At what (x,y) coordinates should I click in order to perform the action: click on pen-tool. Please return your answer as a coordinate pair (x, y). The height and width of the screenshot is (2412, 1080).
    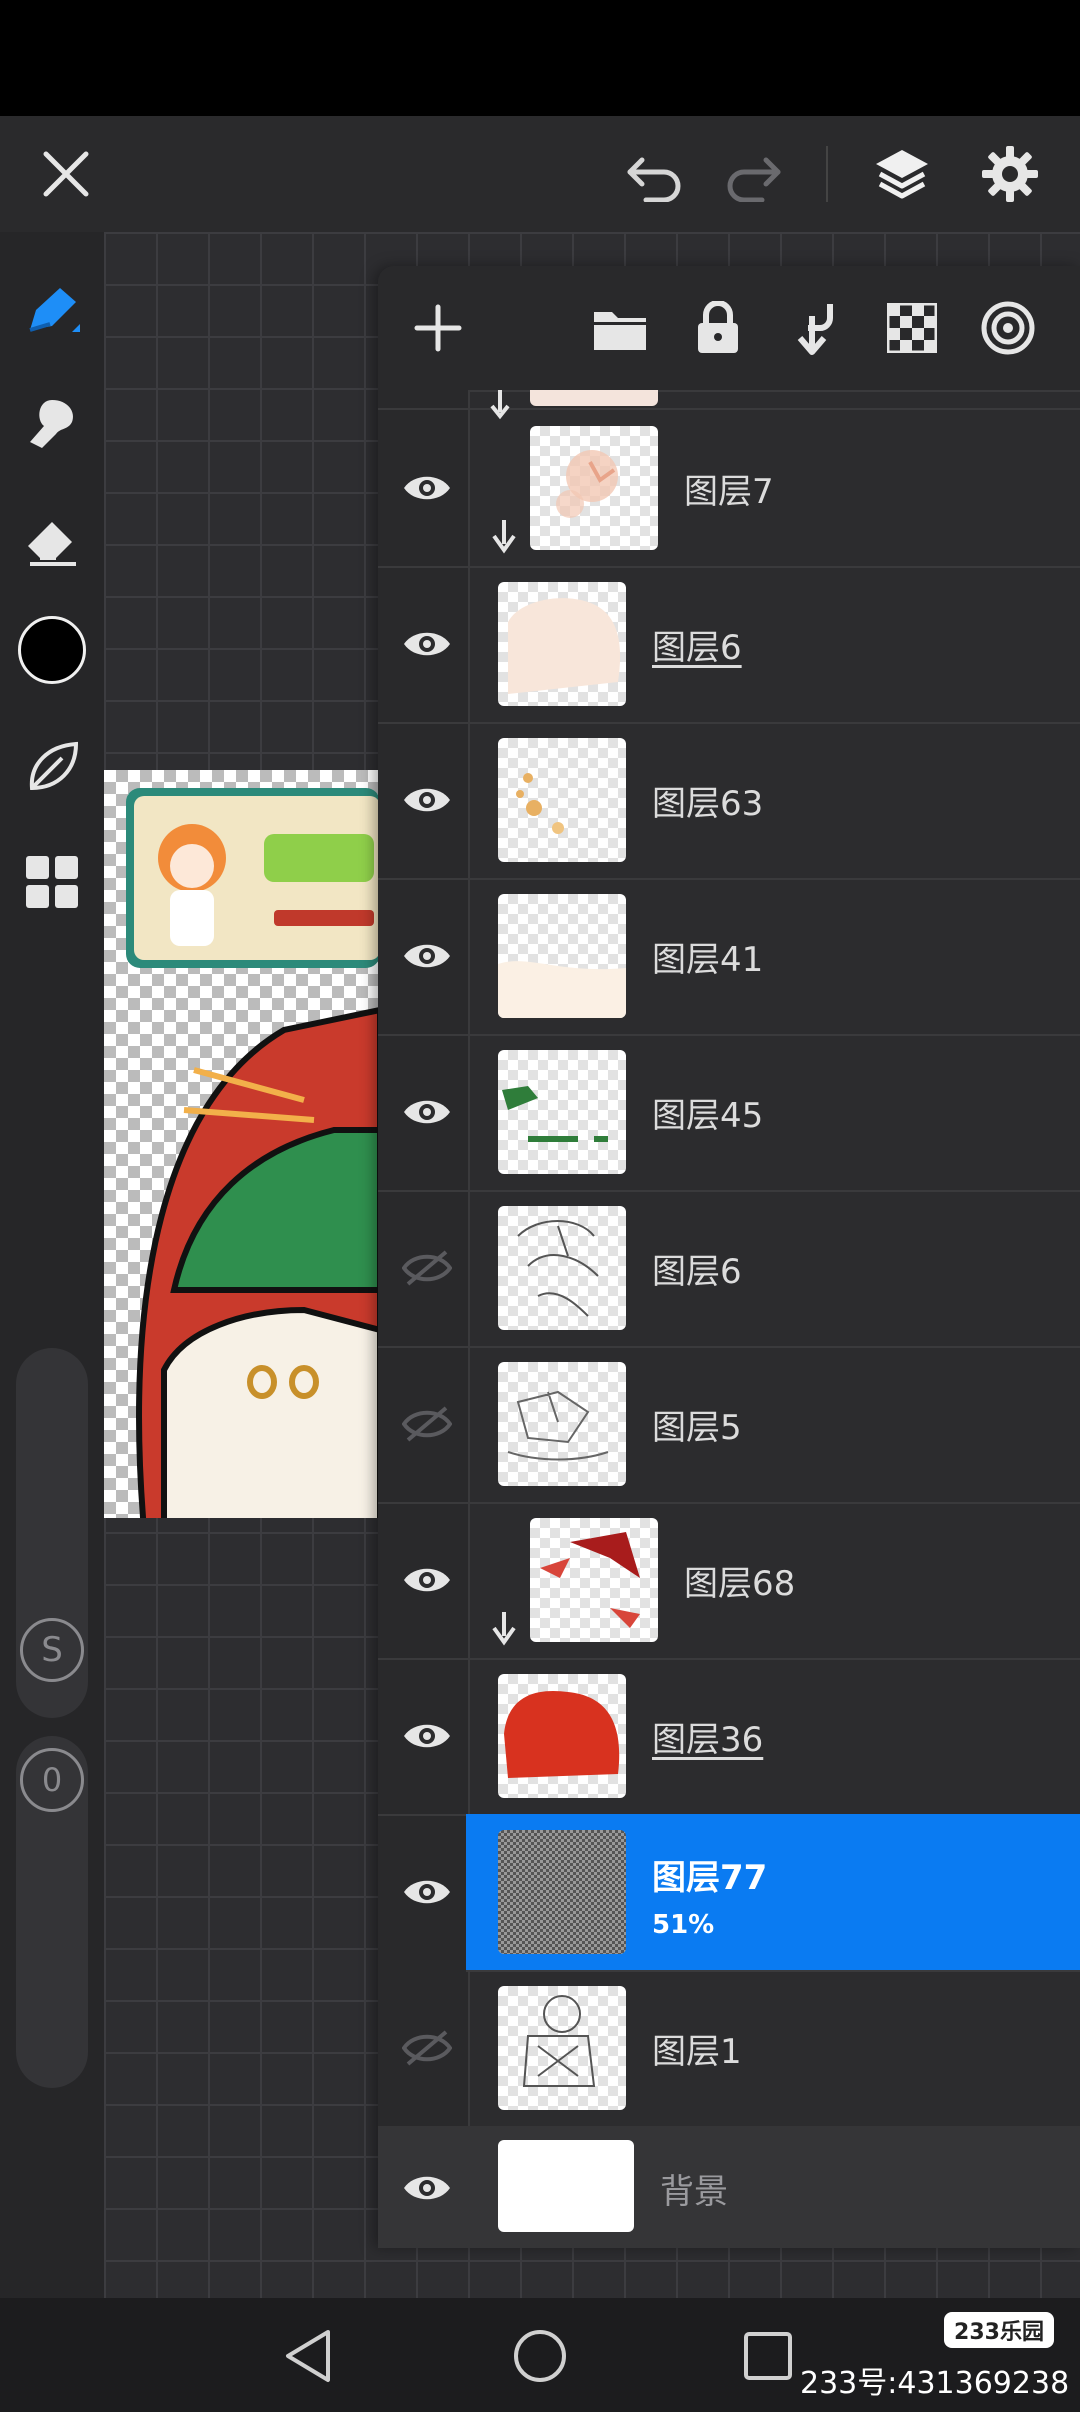
    Looking at the image, I should click on (52, 312).